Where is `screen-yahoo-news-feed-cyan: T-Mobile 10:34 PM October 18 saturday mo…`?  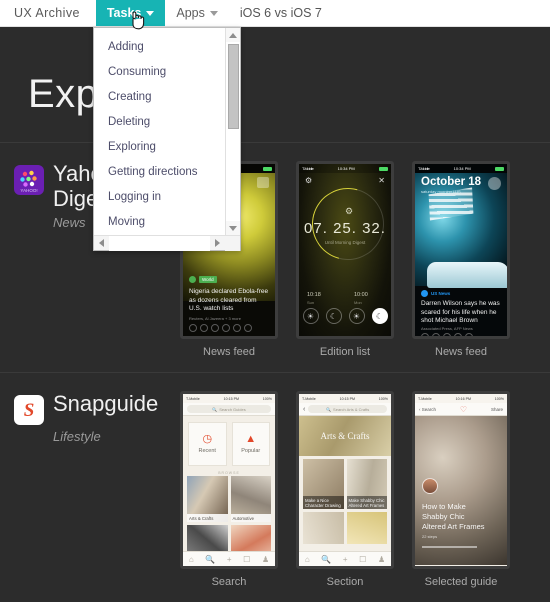
screen-yahoo-news-feed-cyan: T-Mobile 10:34 PM October 18 saturday mo… is located at coordinates (461, 250).